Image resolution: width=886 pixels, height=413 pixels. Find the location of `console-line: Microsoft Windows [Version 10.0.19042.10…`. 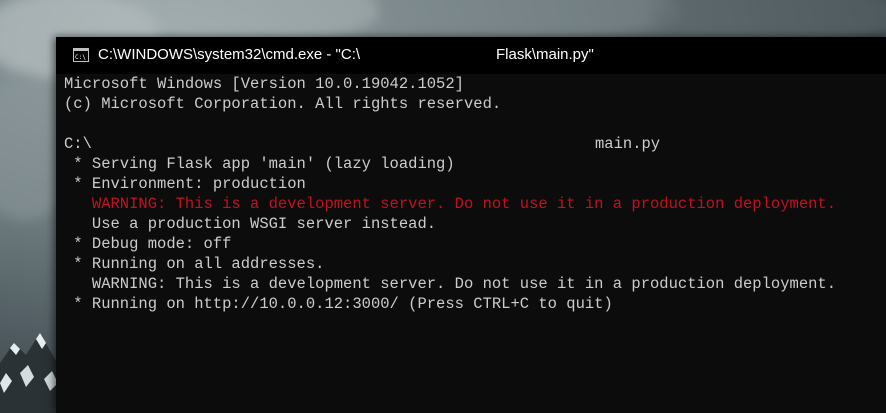

console-line: Microsoft Windows [Version 10.0.19042.10… is located at coordinates (264, 84).